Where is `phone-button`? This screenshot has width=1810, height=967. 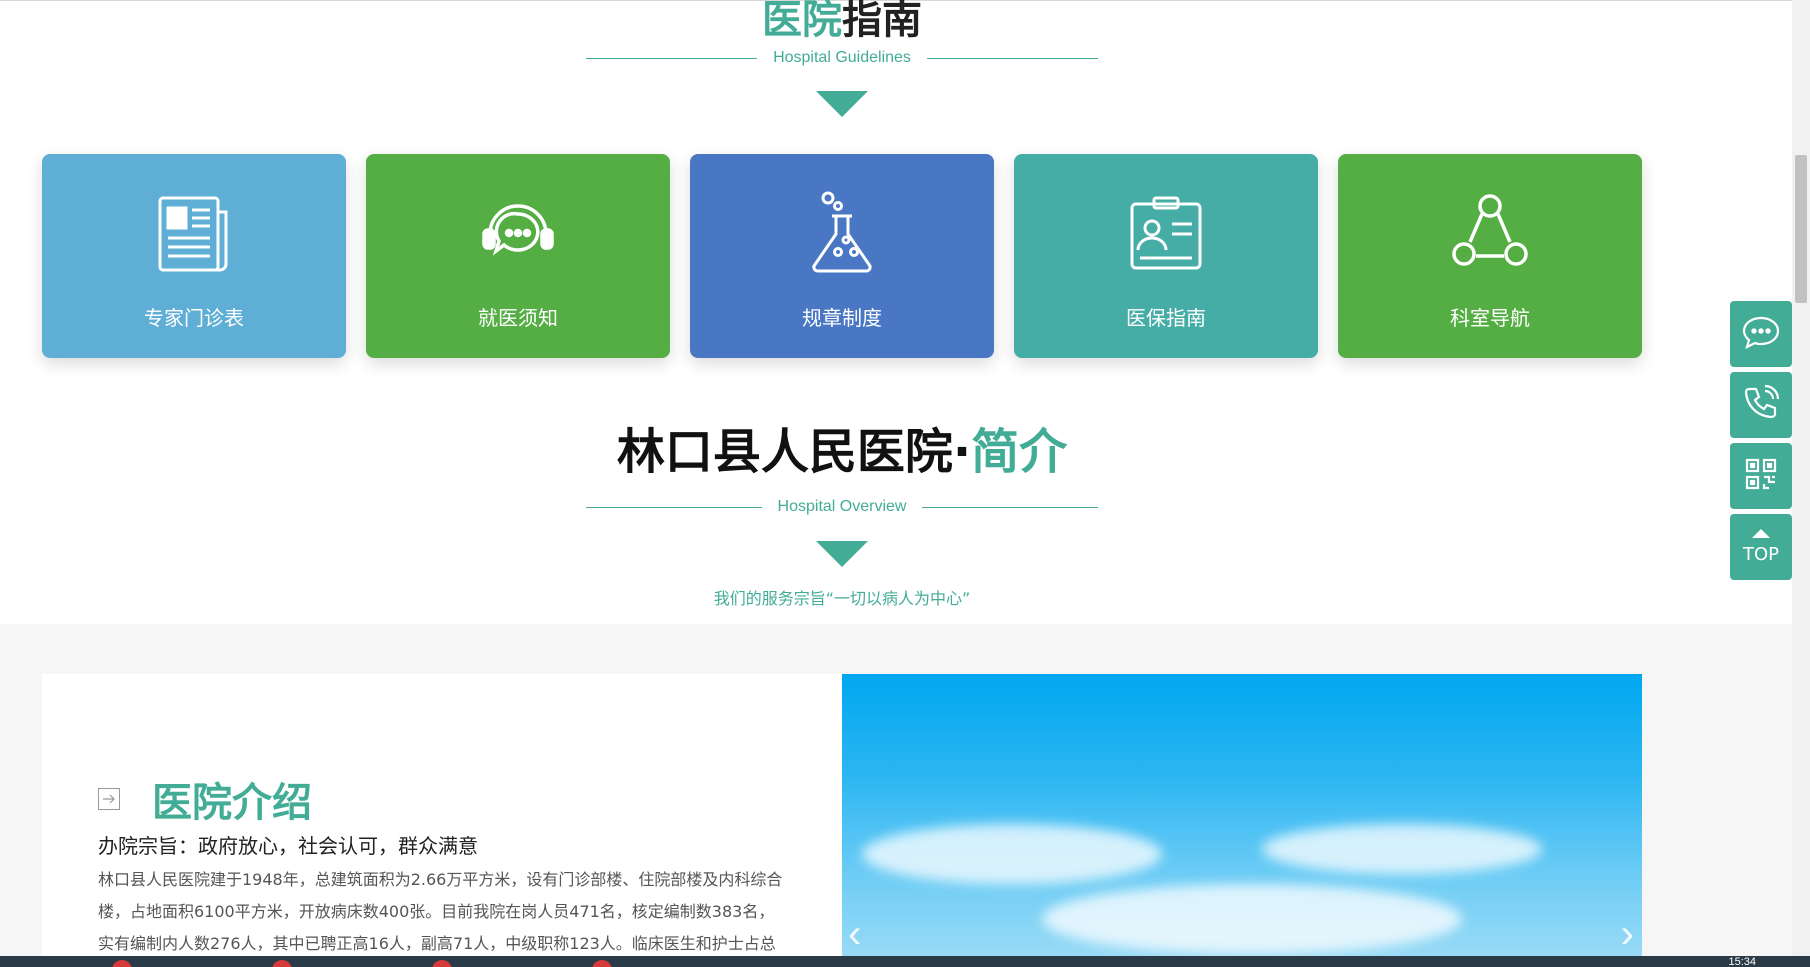
phone-button is located at coordinates (1761, 405).